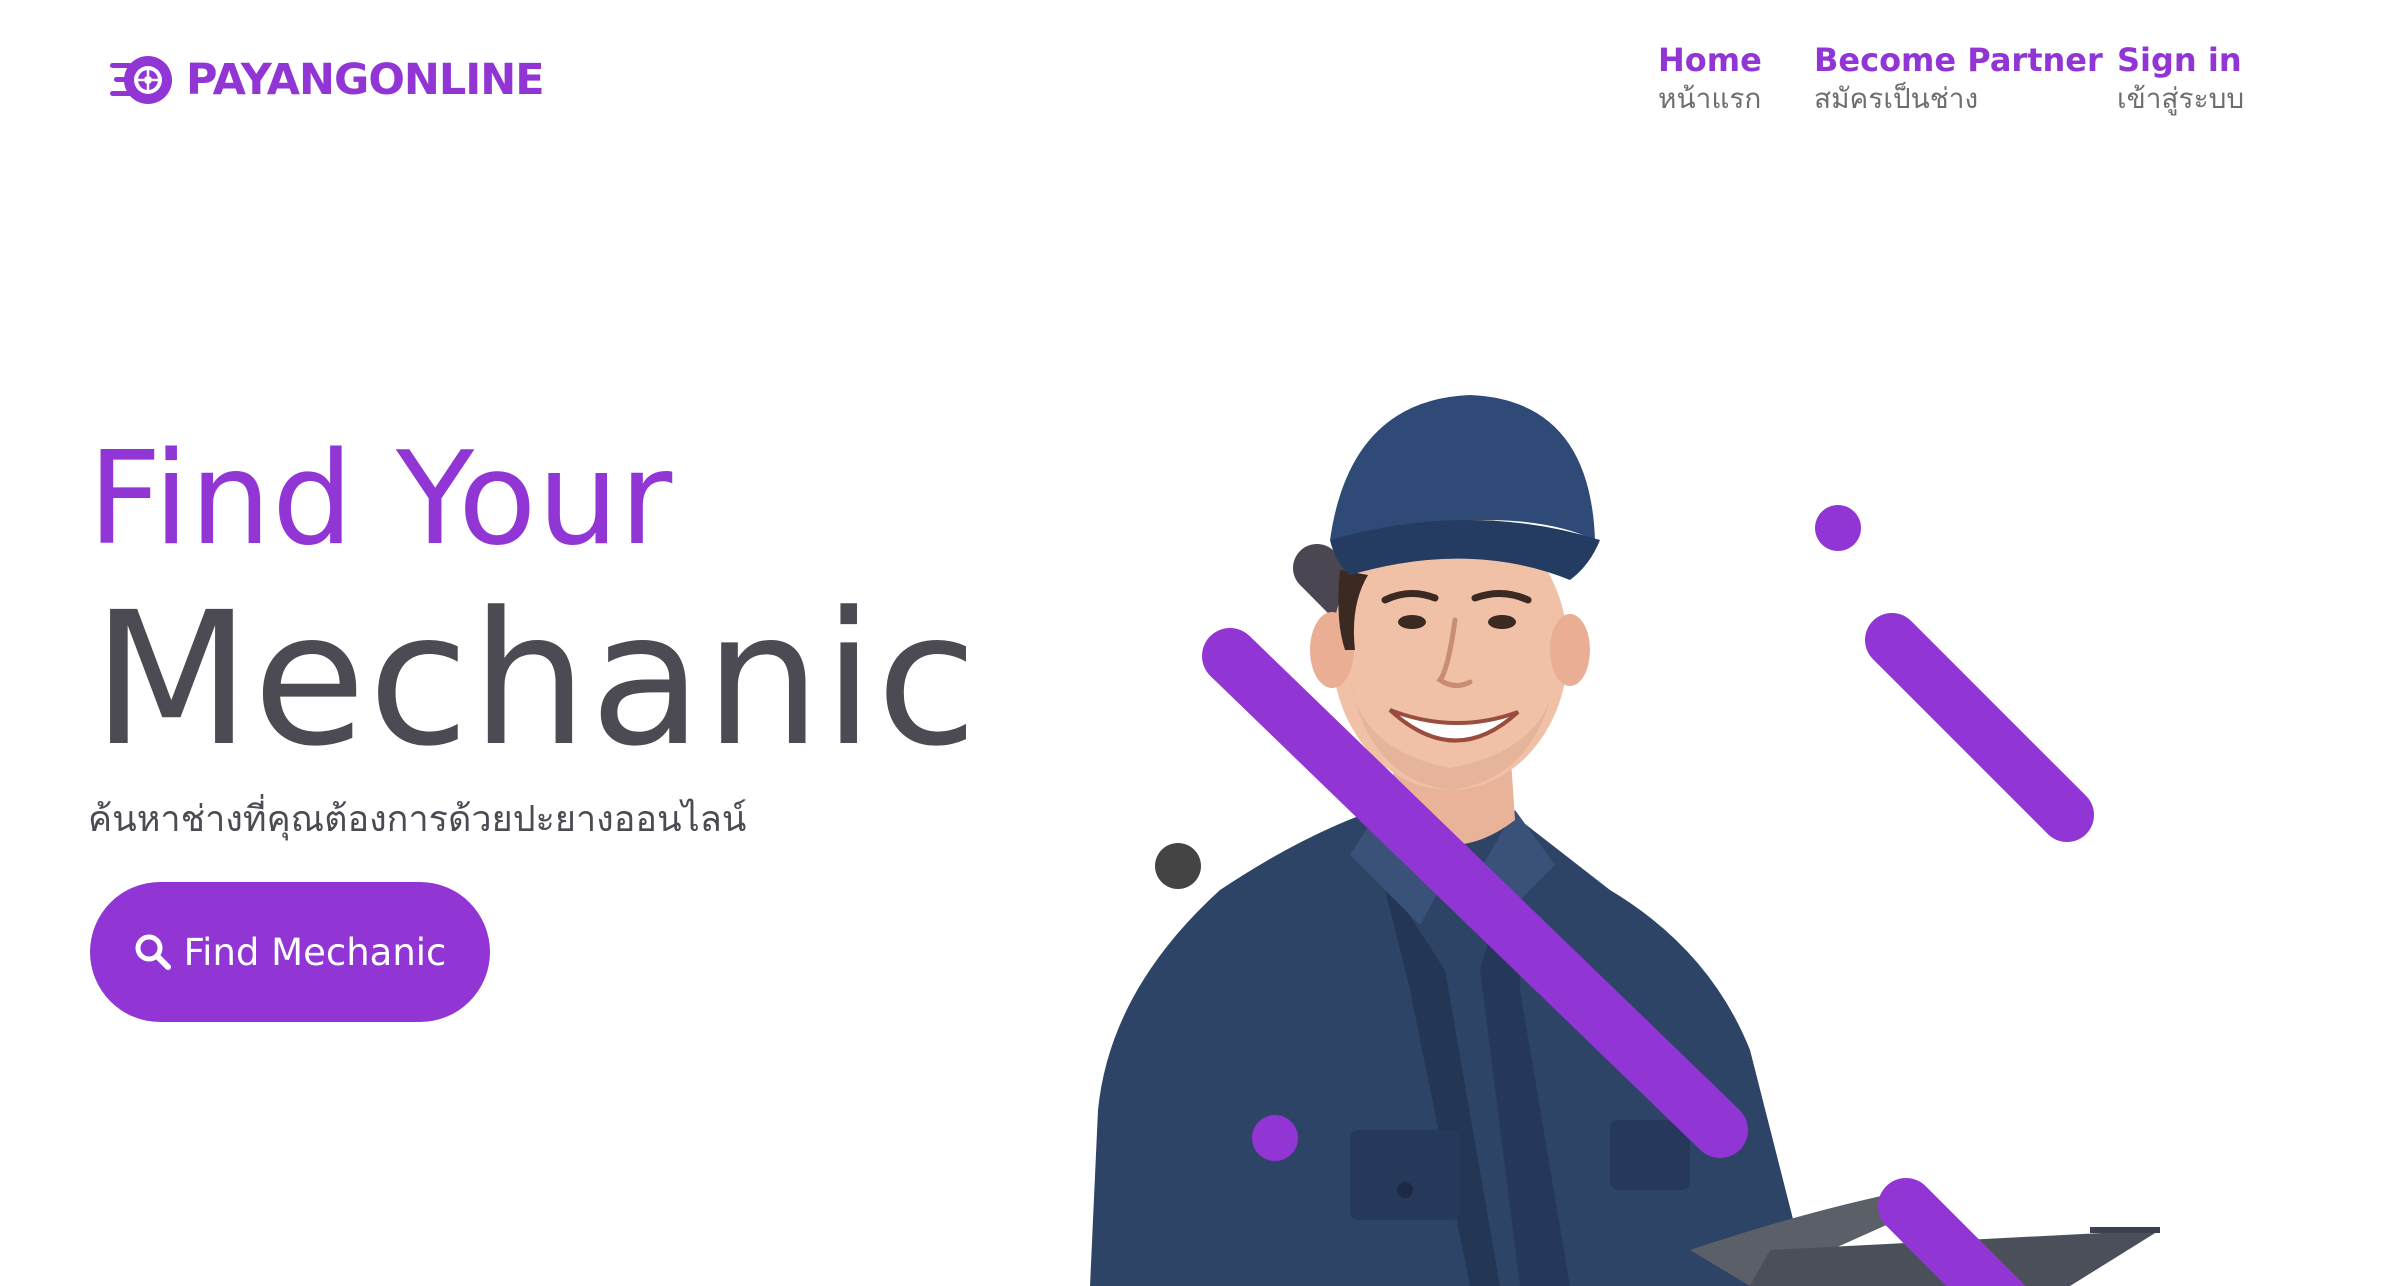  Describe the element at coordinates (1896, 98) in the screenshot. I see `nav-item-sublabel: สมัครเป็นช่าง` at that location.